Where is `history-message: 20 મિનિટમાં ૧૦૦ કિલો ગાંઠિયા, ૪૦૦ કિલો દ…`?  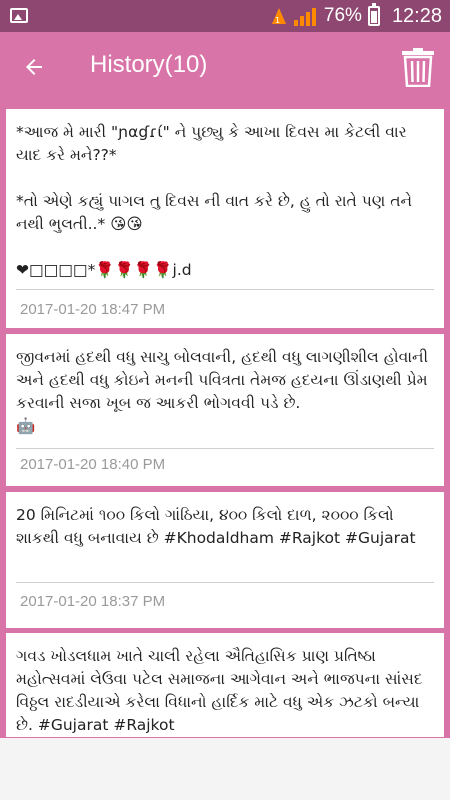
history-message: 20 મિનિટમાં ૧૦૦ કિલો ગાંઠિયા, ૪૦૦ કિલો દ… is located at coordinates (216, 526).